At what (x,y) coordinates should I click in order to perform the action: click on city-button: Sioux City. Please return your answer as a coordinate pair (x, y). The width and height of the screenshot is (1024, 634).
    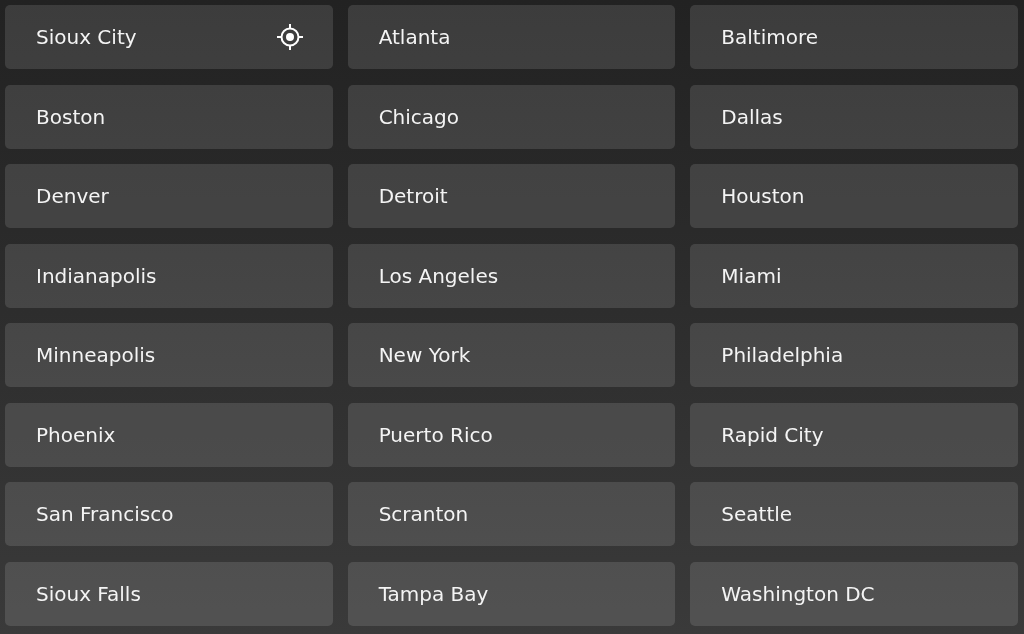
    Looking at the image, I should click on (169, 37).